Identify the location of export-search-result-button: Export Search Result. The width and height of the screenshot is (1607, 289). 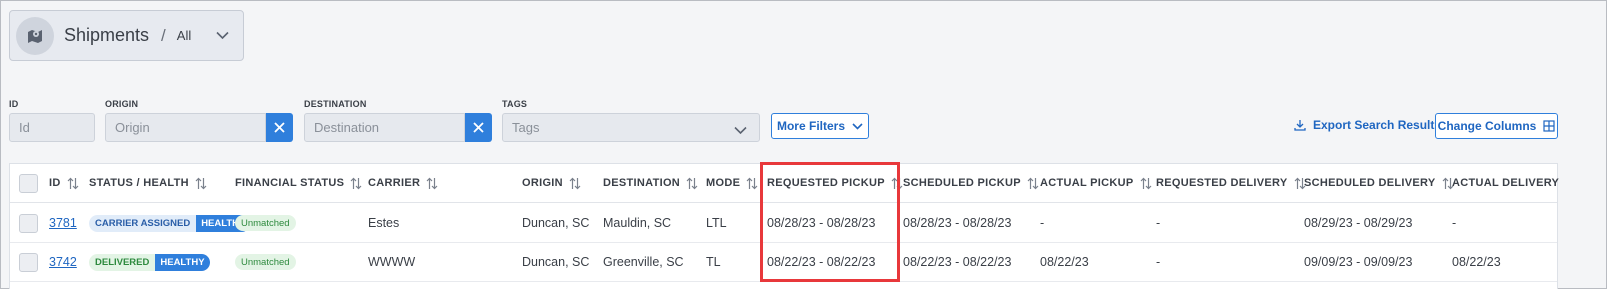
(1364, 125).